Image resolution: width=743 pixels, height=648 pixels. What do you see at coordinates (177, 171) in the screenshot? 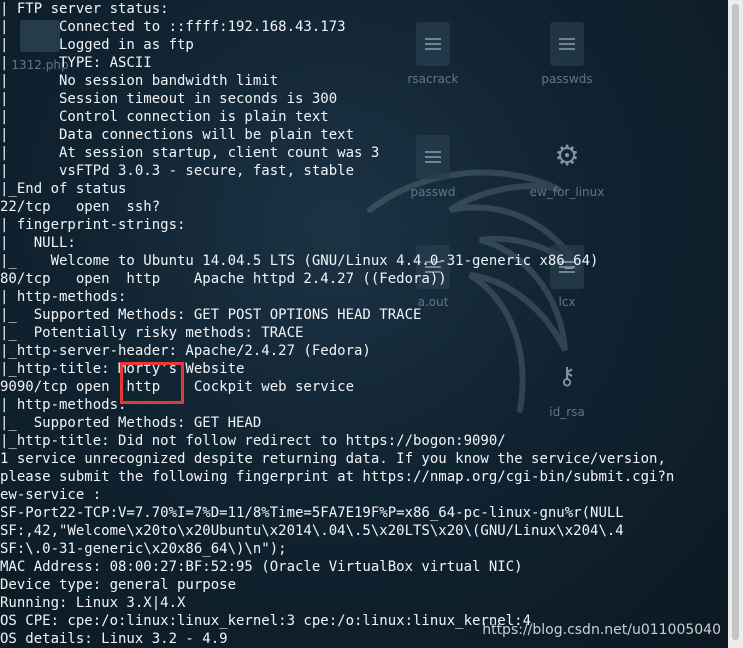
I see `terminal-line: | vsFTPd 3.0.3 - secure, fast, stable` at bounding box center [177, 171].